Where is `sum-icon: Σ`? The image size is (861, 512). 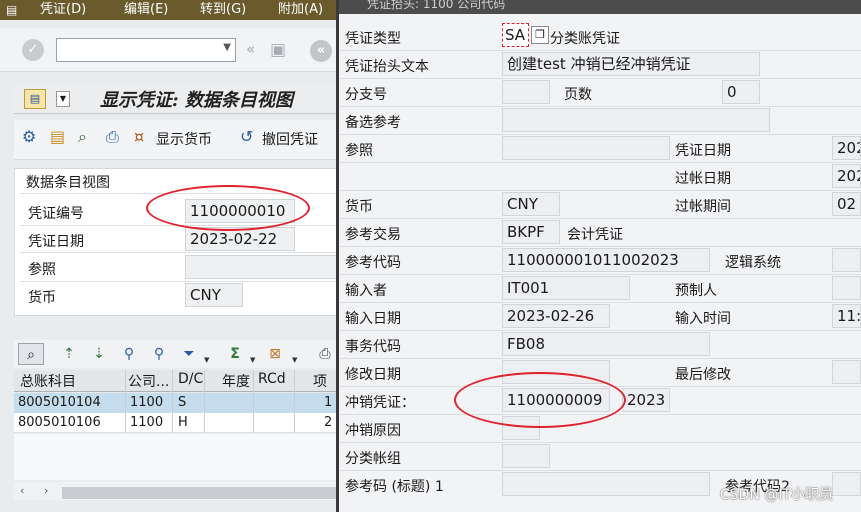 sum-icon: Σ is located at coordinates (235, 354).